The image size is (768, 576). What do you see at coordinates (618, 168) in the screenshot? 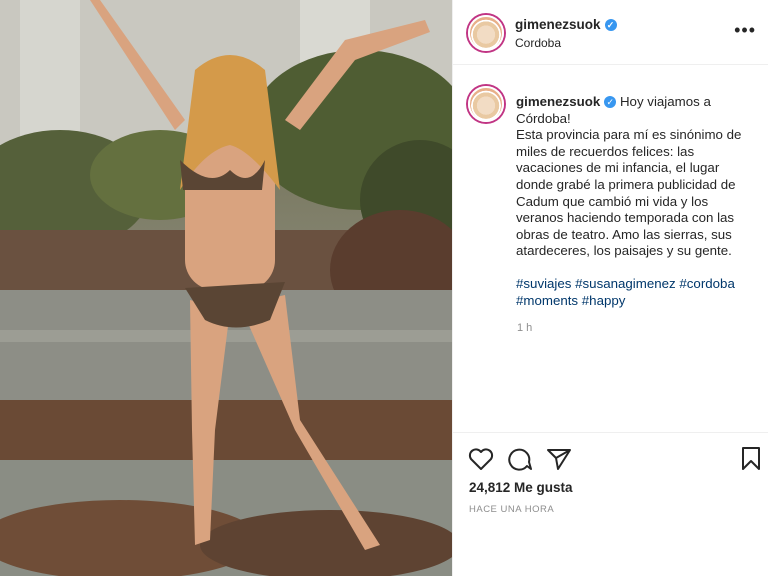
I see `caption-line: vacaciones de mi infancia, el lugar` at bounding box center [618, 168].